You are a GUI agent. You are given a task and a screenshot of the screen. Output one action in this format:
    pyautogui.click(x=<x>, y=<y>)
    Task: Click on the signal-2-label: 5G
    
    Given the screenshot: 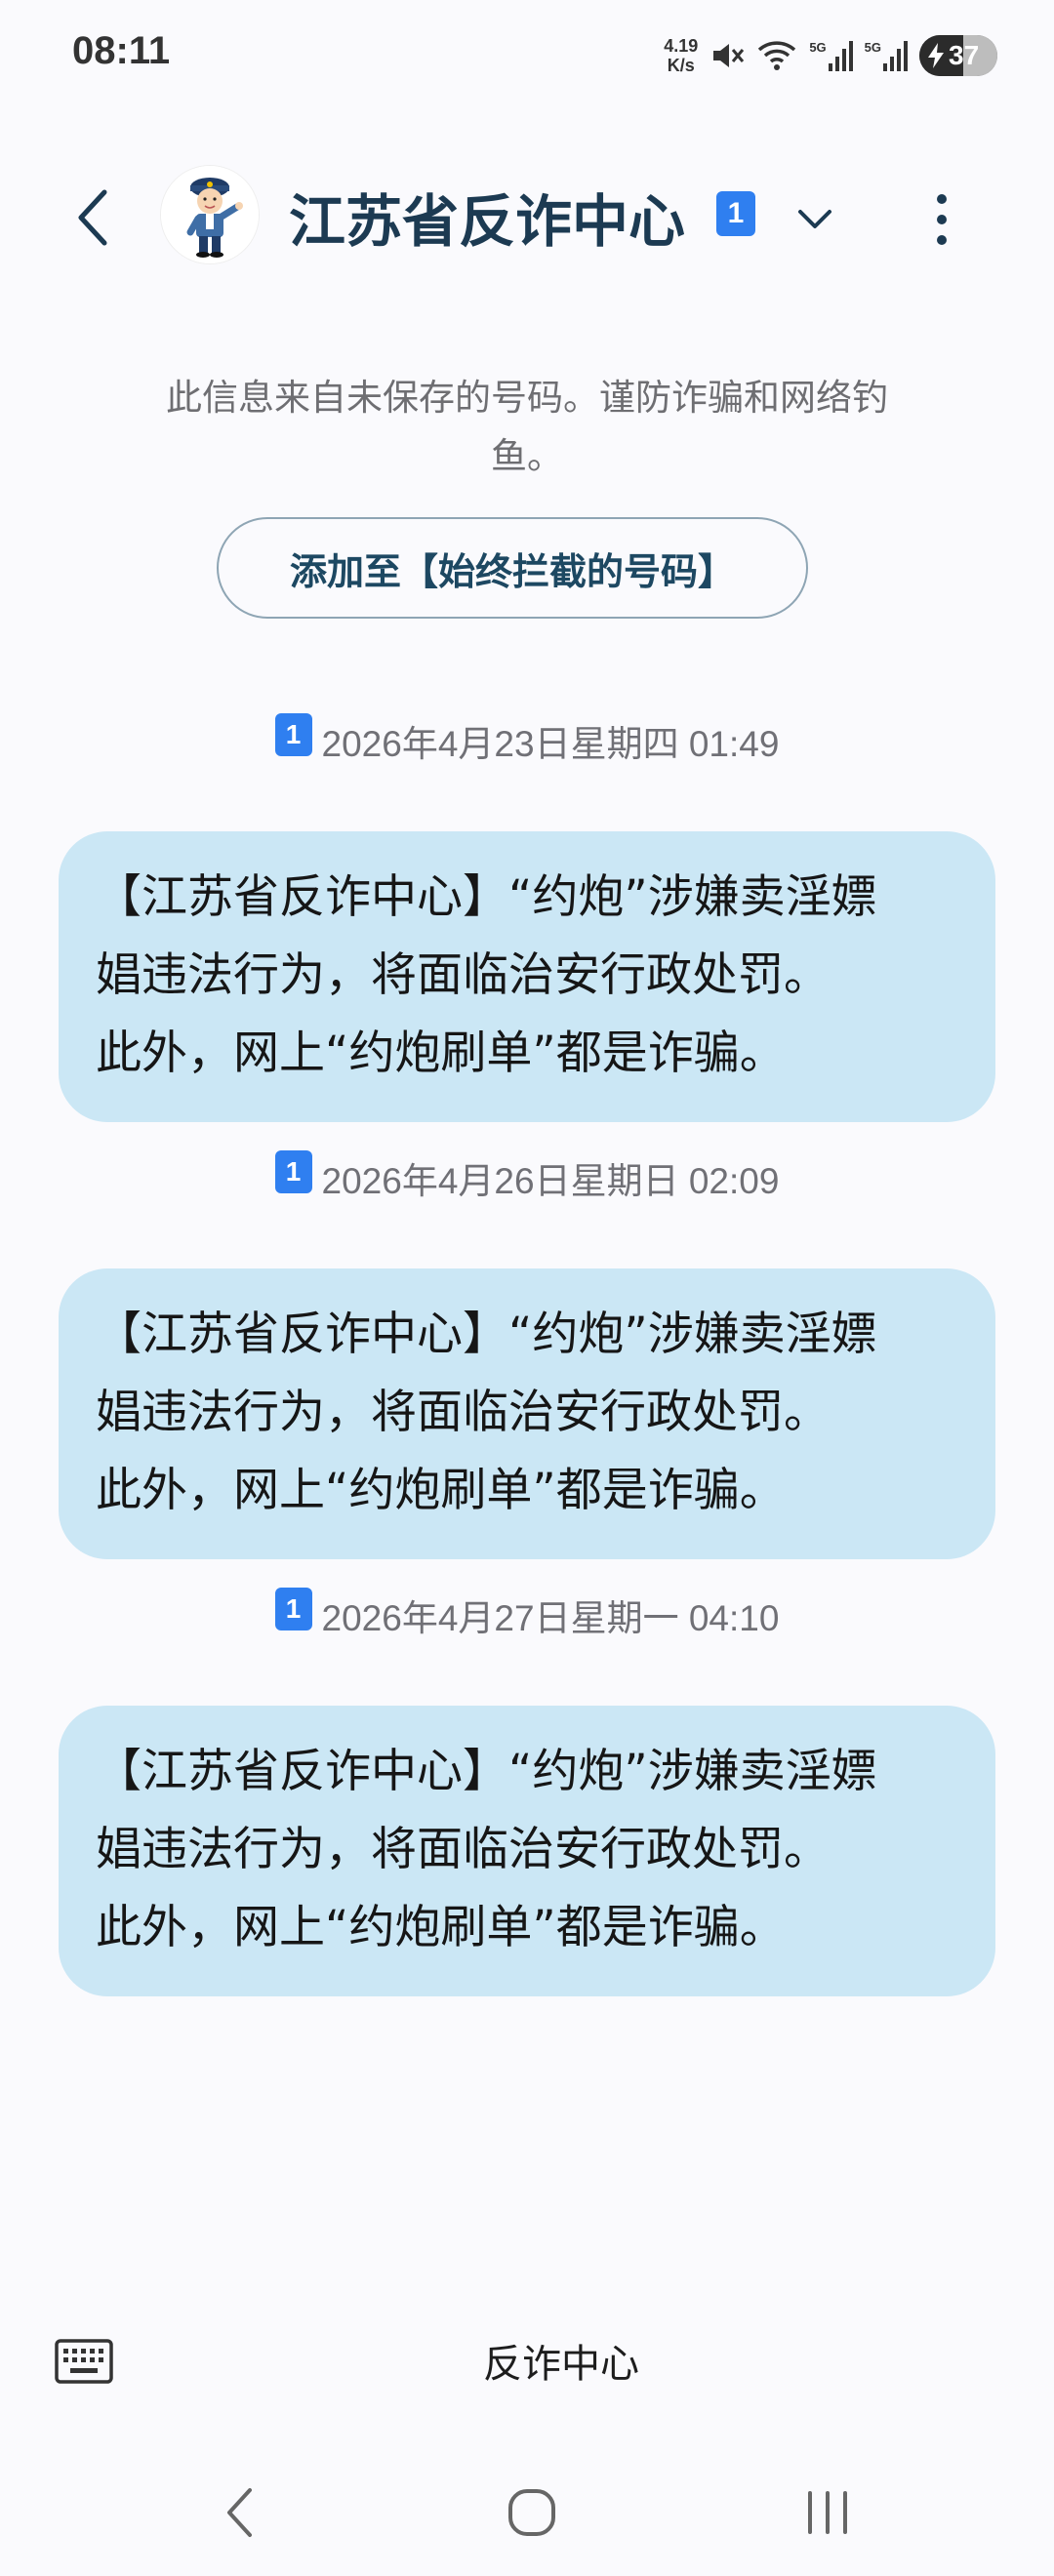 What is the action you would take?
    pyautogui.click(x=872, y=47)
    